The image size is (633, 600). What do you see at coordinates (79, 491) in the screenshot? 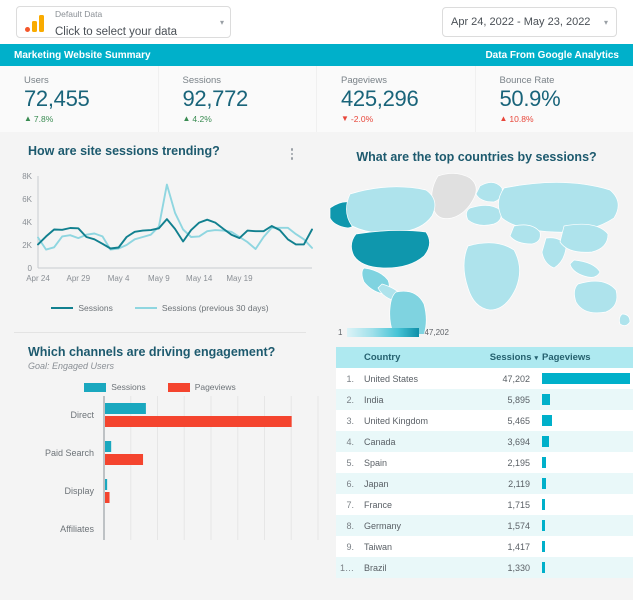
I see `svg-text: Display` at bounding box center [79, 491].